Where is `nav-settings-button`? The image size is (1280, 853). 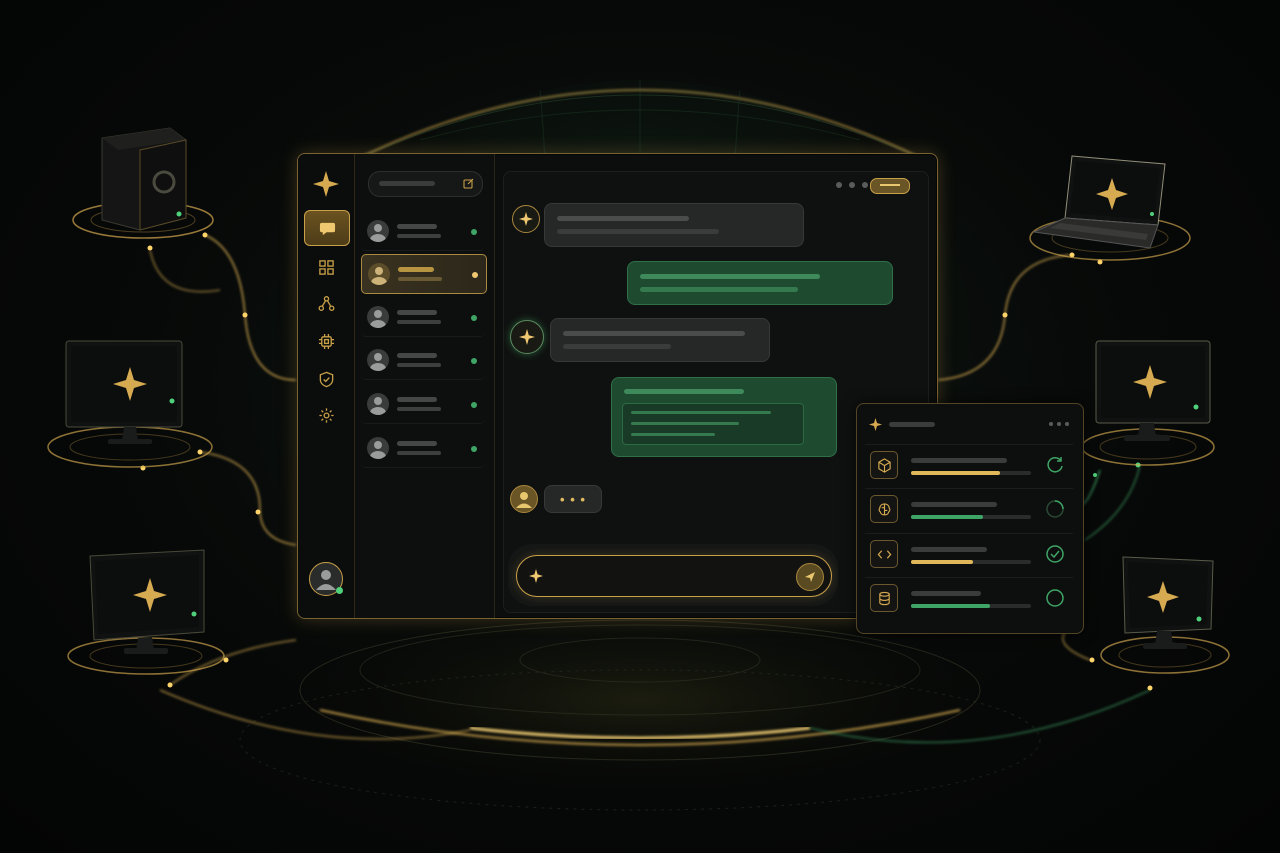
nav-settings-button is located at coordinates (326, 415).